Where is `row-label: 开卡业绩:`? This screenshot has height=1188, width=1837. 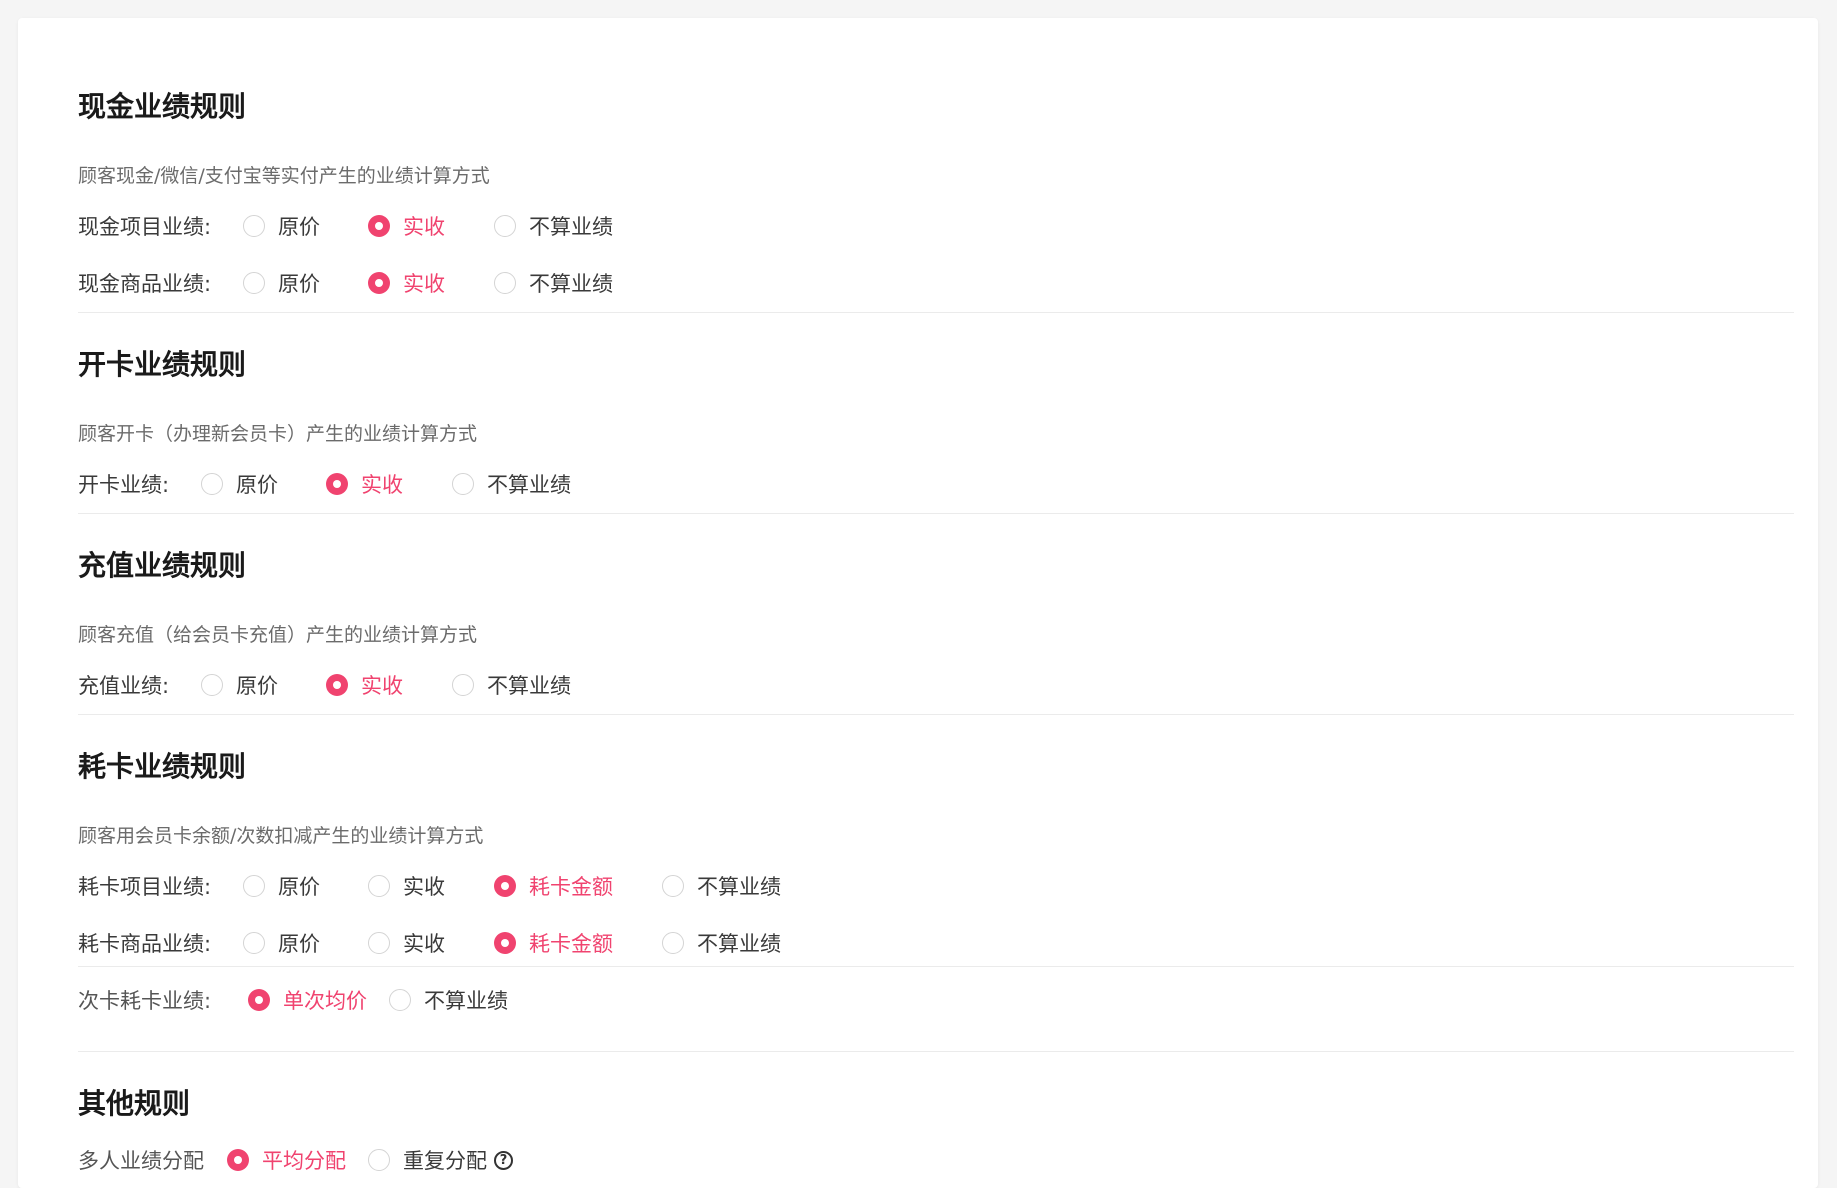
row-label: 开卡业绩: is located at coordinates (124, 485).